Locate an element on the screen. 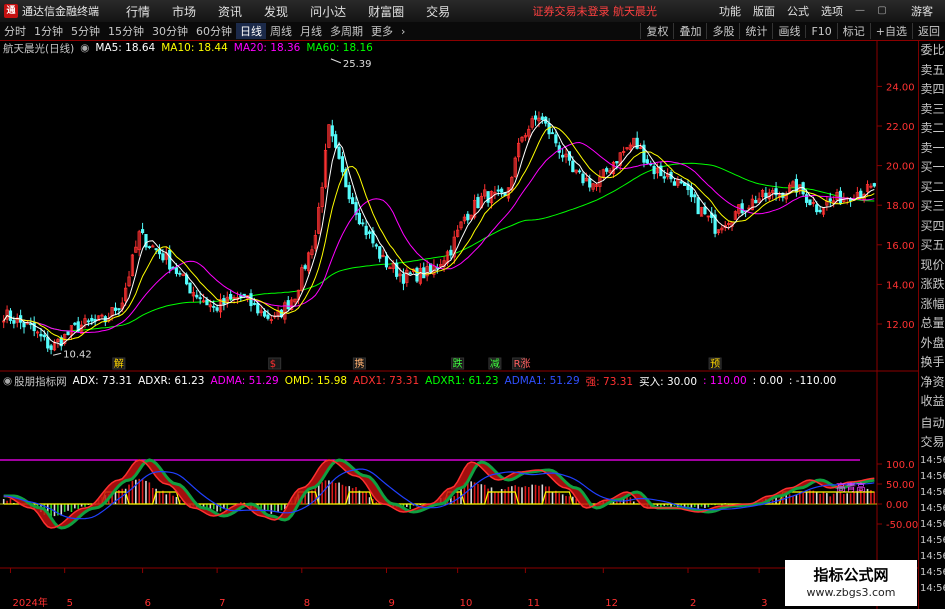  adma-value: ADMA: 51.29 is located at coordinates (244, 381).